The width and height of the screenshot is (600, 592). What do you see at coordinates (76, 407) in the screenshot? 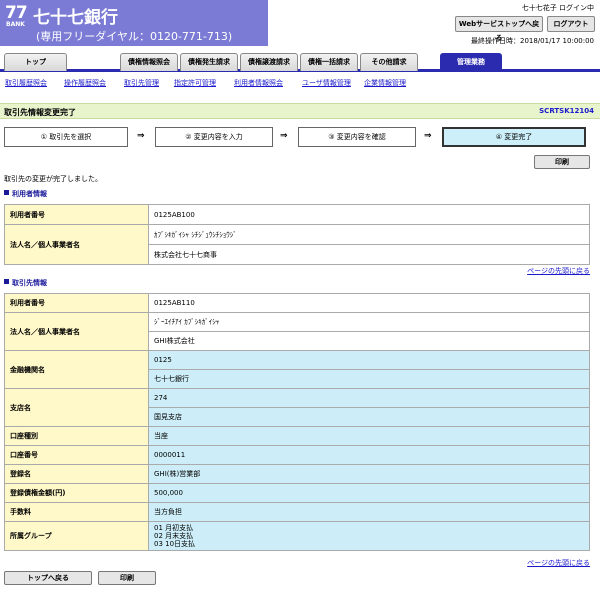
I see `row-label: 支店名` at bounding box center [76, 407].